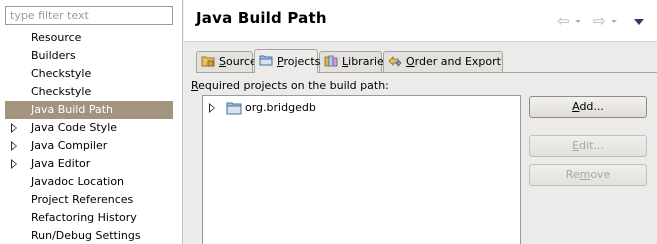 The height and width of the screenshot is (244, 657). What do you see at coordinates (331, 61) in the screenshot?
I see `libraries-icon` at bounding box center [331, 61].